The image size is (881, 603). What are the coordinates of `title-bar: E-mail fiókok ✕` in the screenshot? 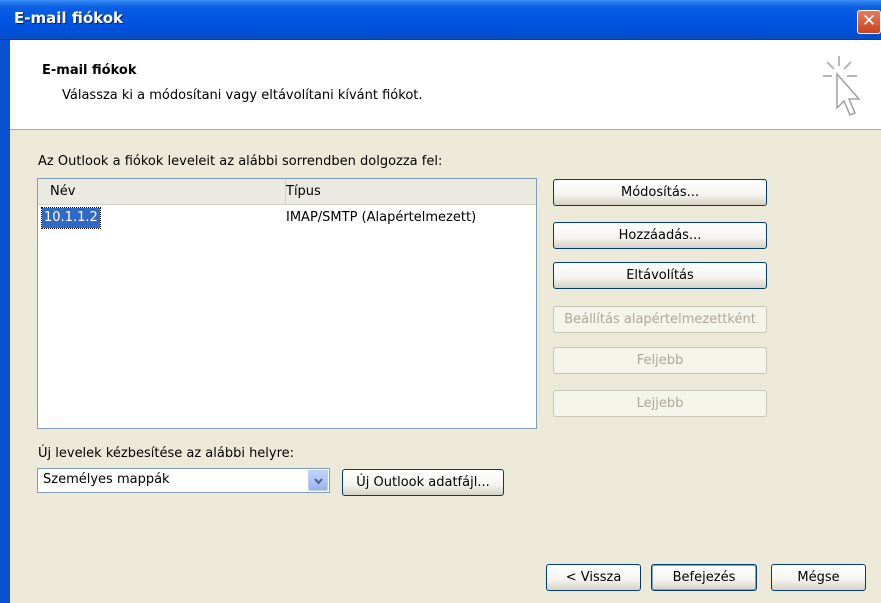 It's located at (440, 20).